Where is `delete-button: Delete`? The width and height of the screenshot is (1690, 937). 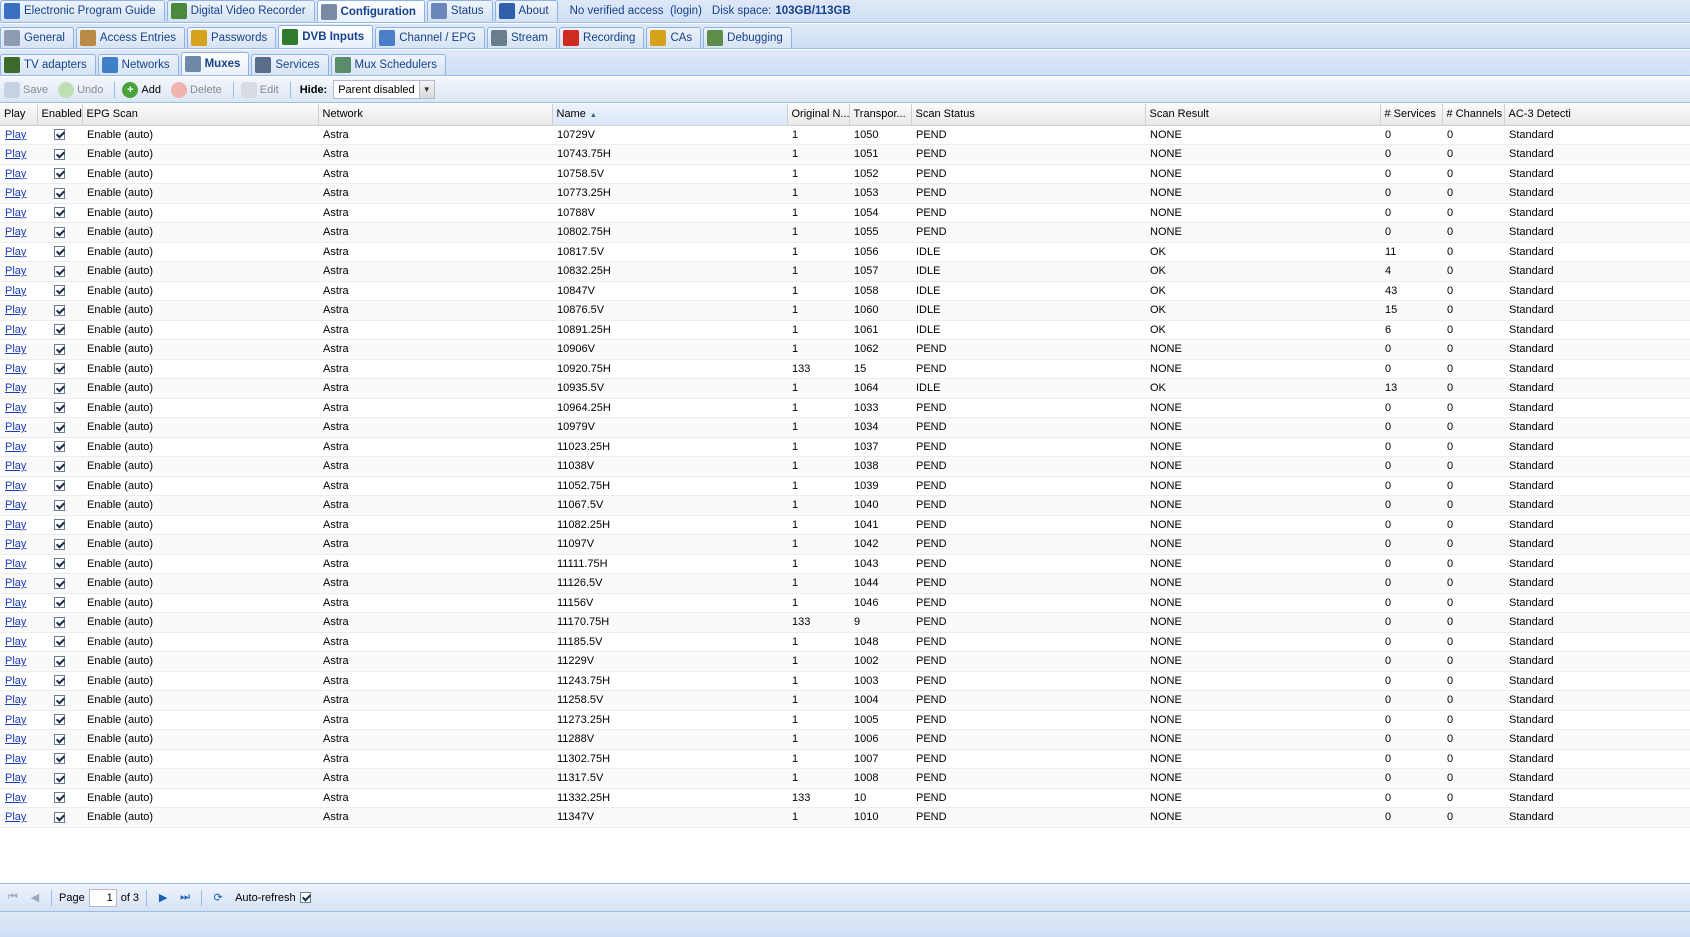 delete-button: Delete is located at coordinates (198, 90).